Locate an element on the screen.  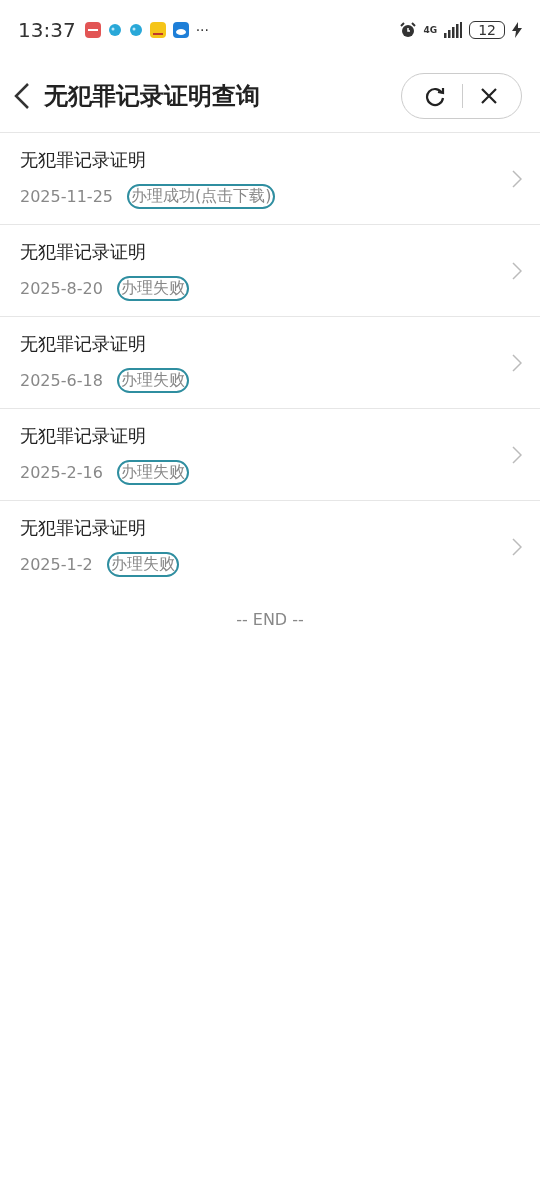
battery-level: 12 is located at coordinates (487, 30).